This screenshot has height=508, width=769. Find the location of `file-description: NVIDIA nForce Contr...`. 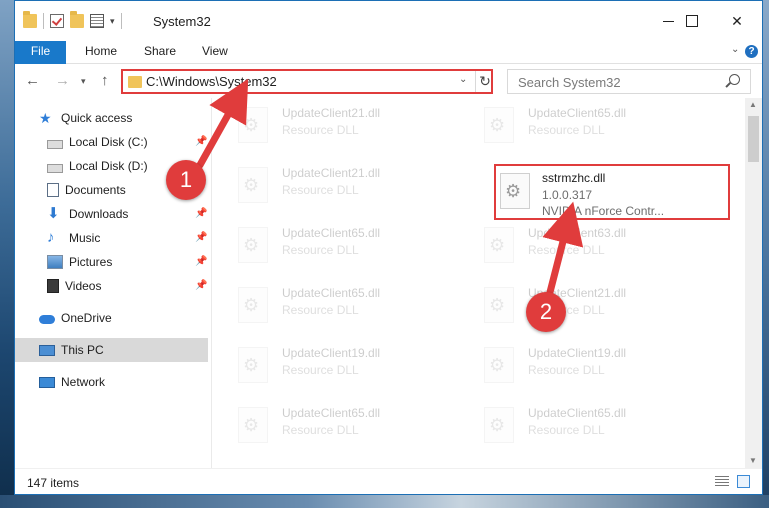

file-description: NVIDIA nForce Contr... is located at coordinates (603, 211).